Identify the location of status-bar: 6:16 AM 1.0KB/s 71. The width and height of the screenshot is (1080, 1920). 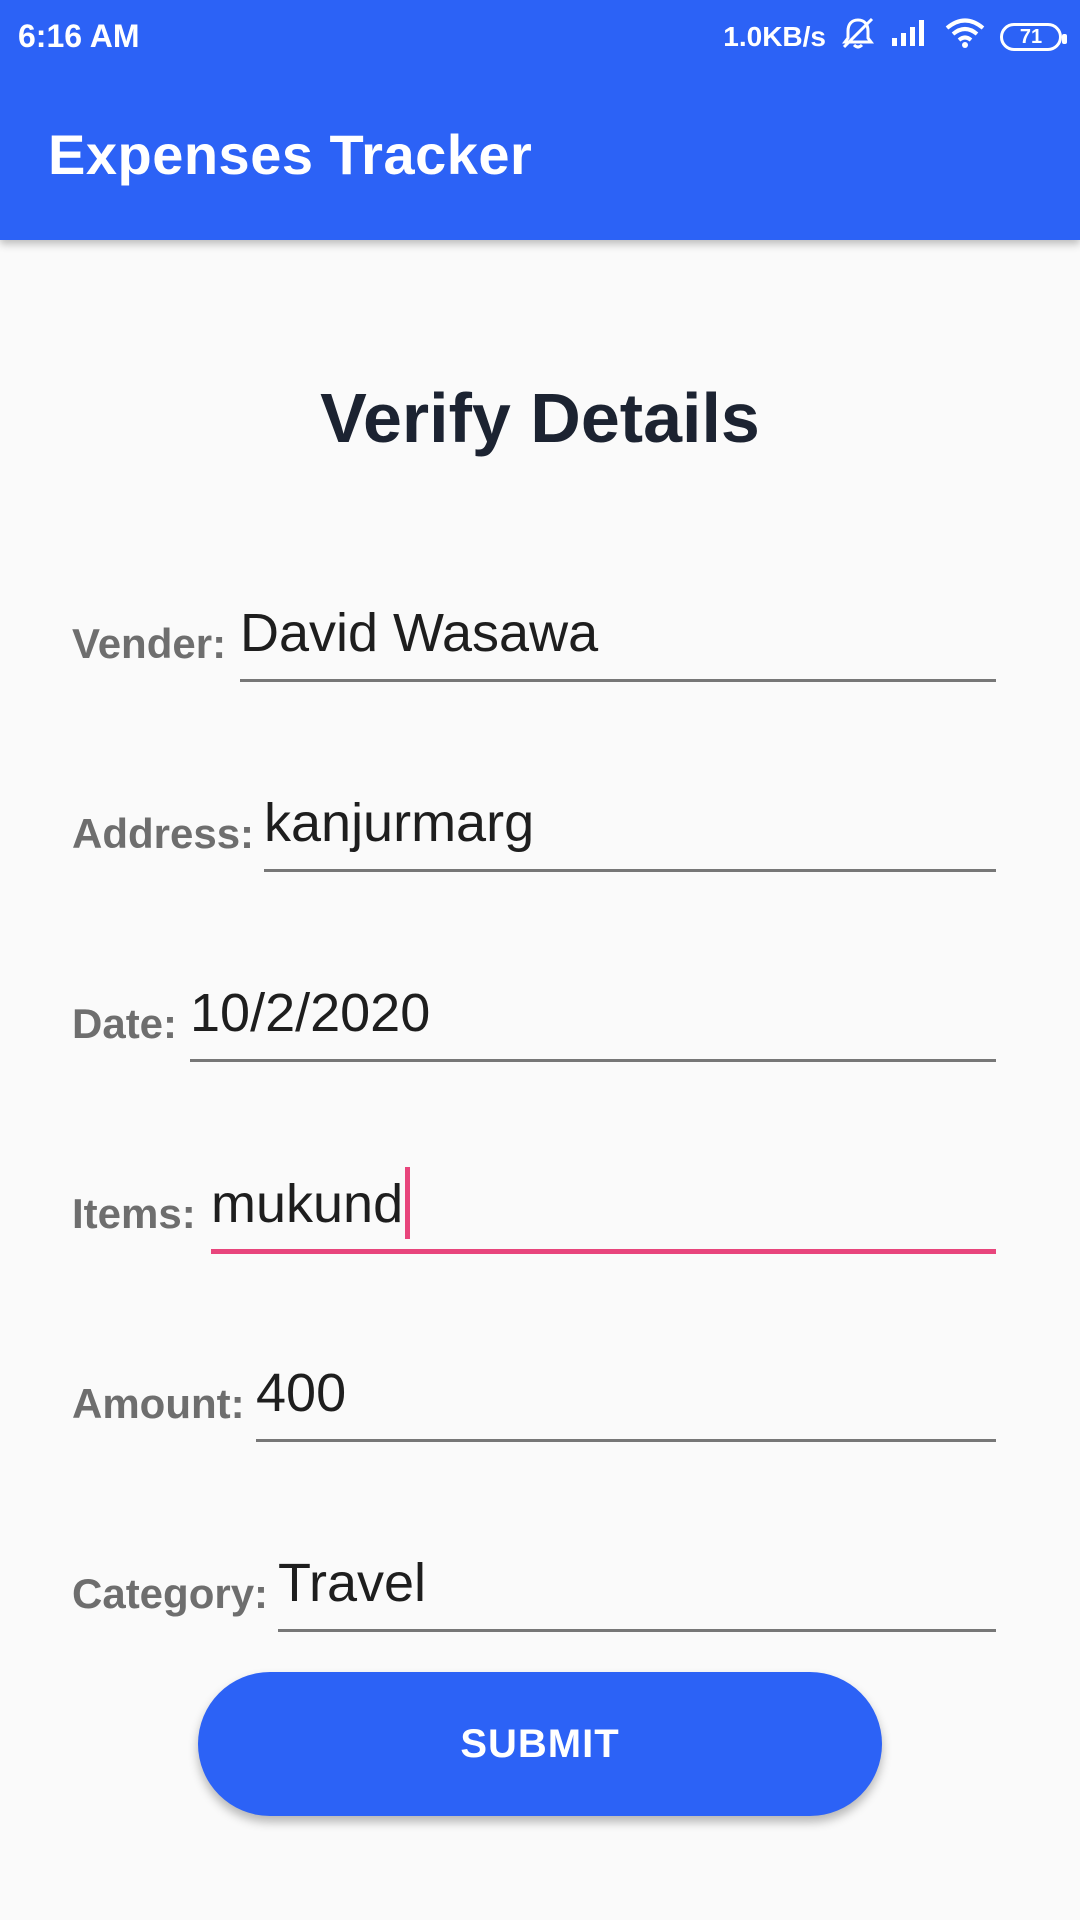
(540, 36).